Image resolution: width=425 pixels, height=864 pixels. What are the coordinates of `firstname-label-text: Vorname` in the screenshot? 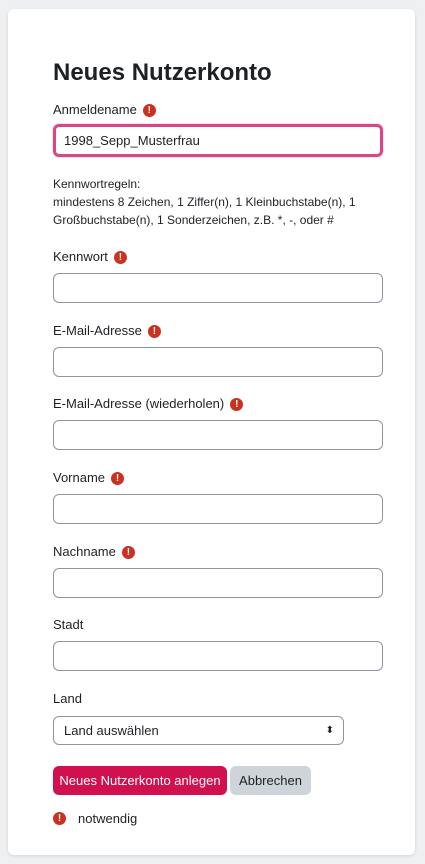 It's located at (79, 477).